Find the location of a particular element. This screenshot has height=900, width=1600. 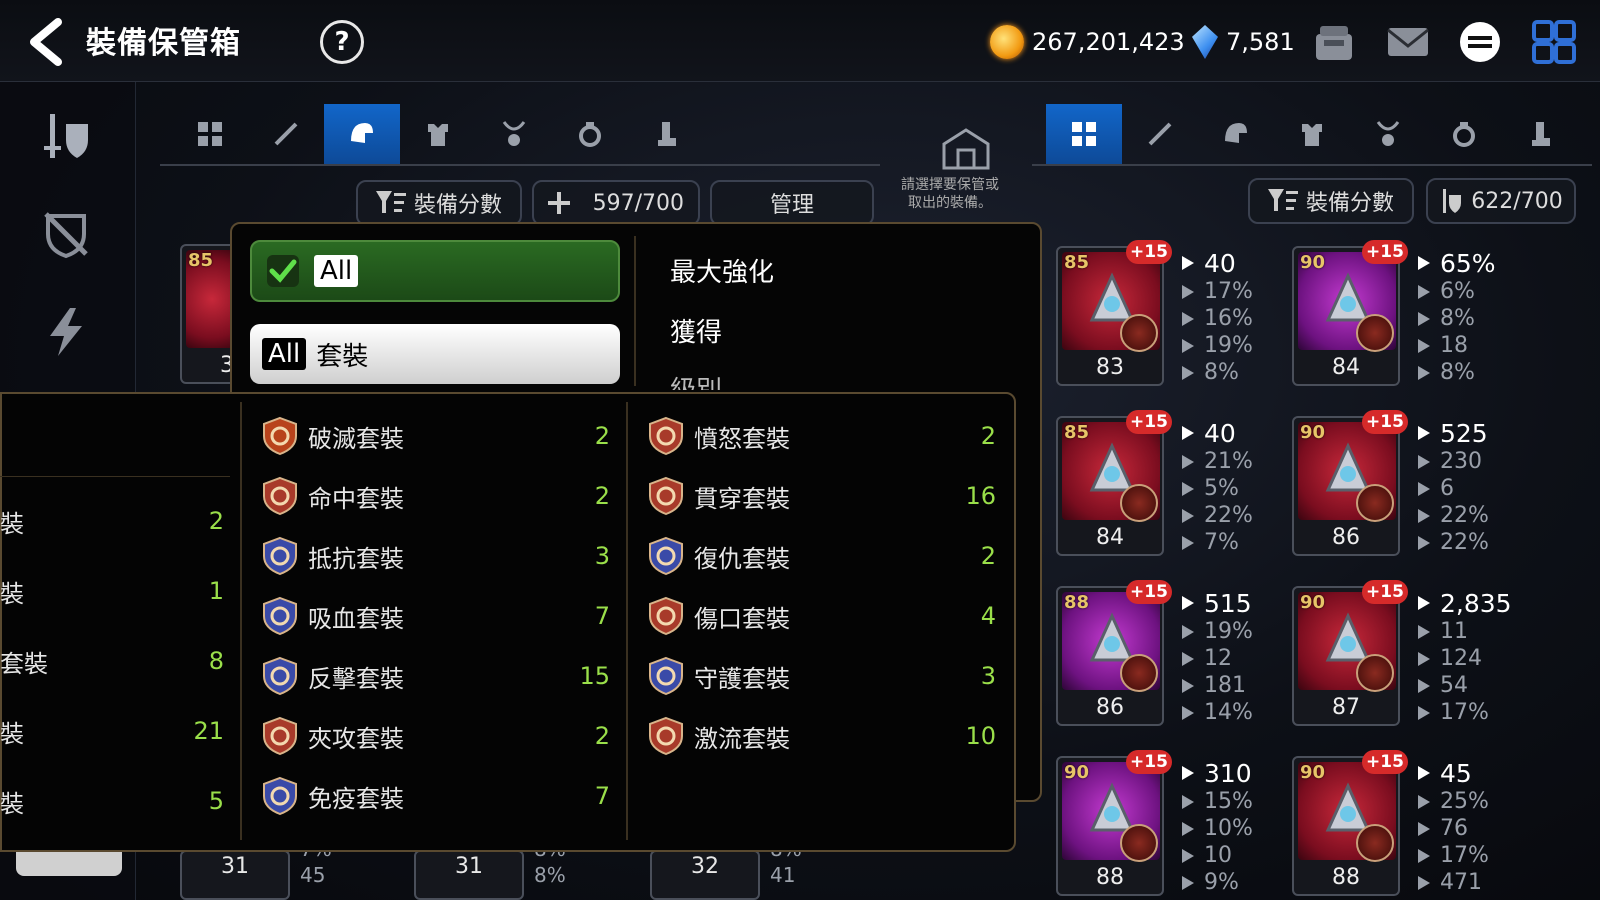

inventory-item-card: 88 +15 86 is located at coordinates (1114, 653).